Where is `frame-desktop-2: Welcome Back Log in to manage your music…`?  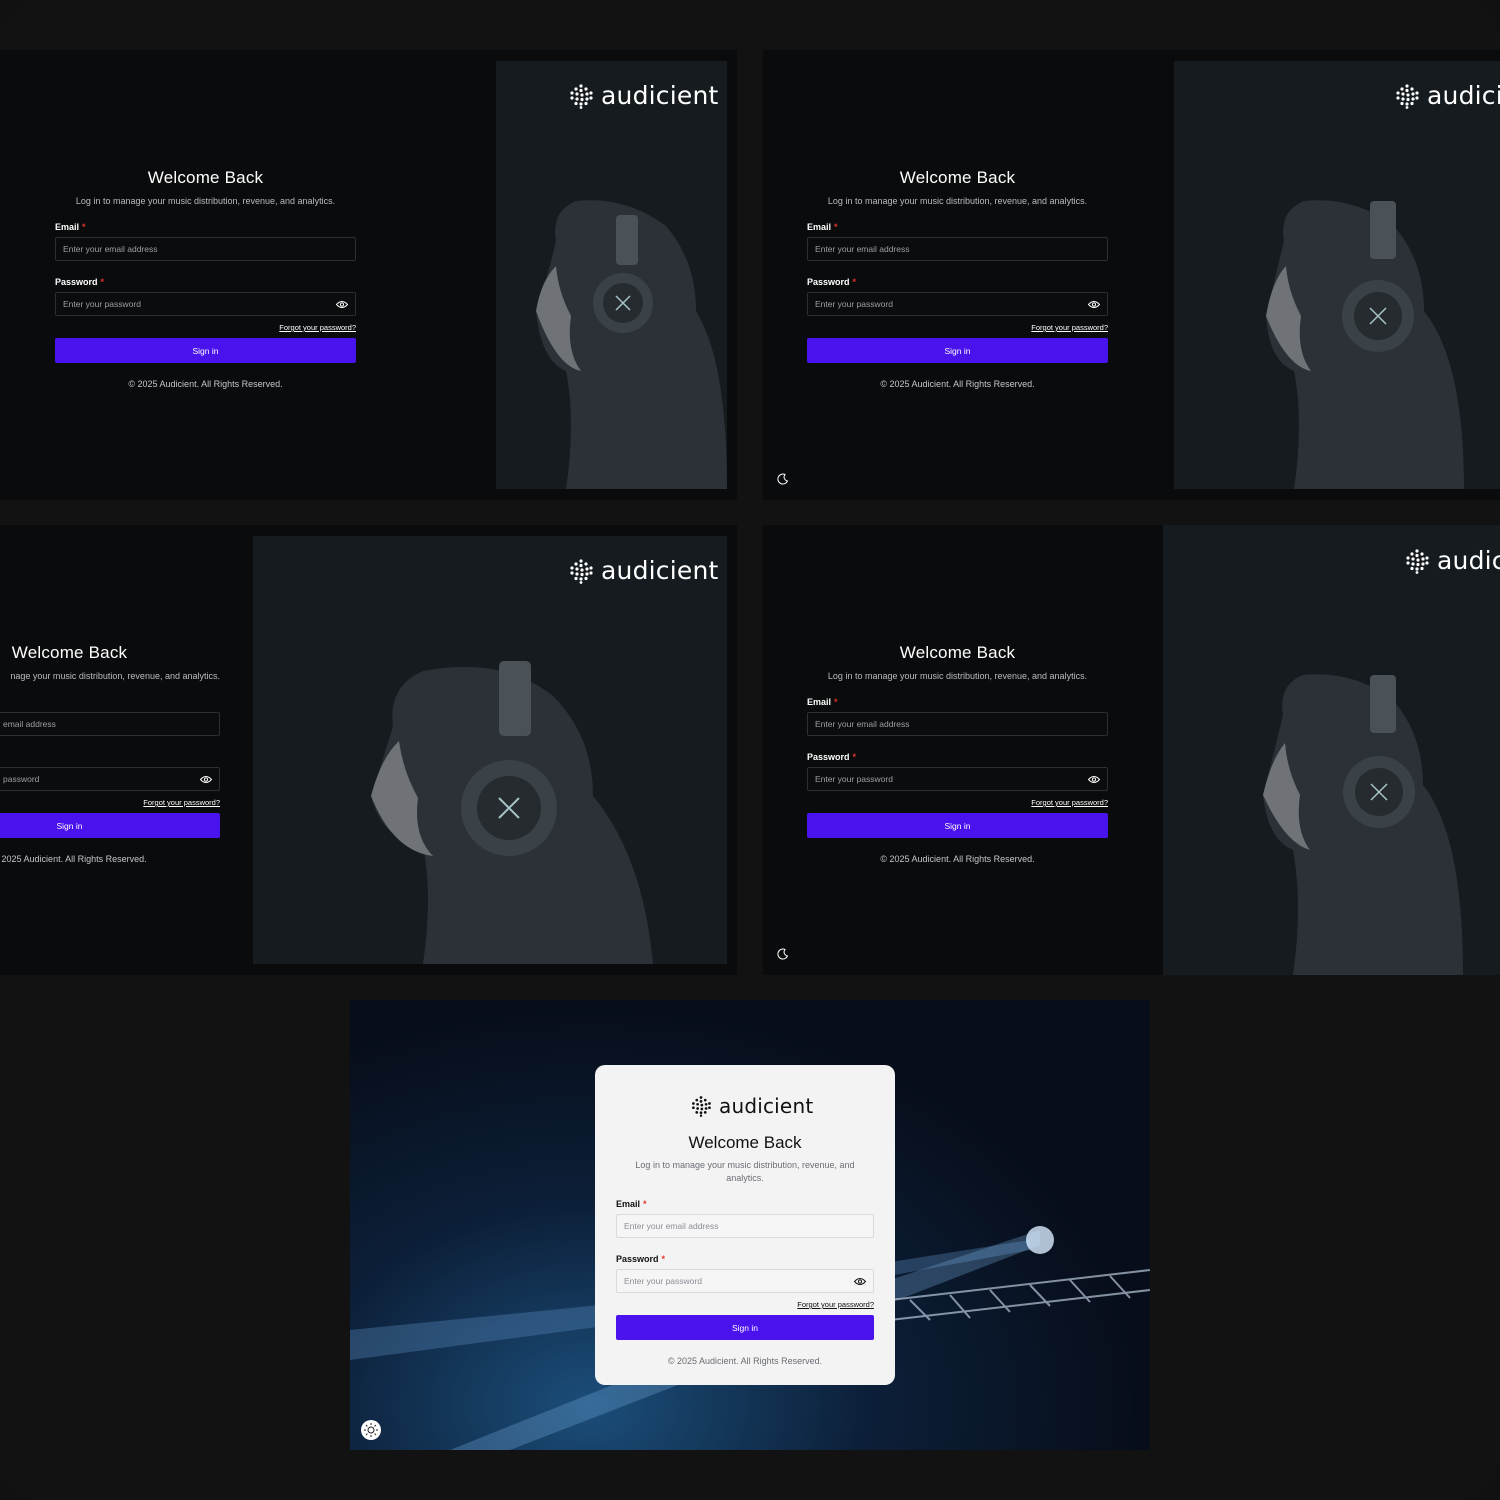 frame-desktop-2: Welcome Back Log in to manage your music… is located at coordinates (1131, 275).